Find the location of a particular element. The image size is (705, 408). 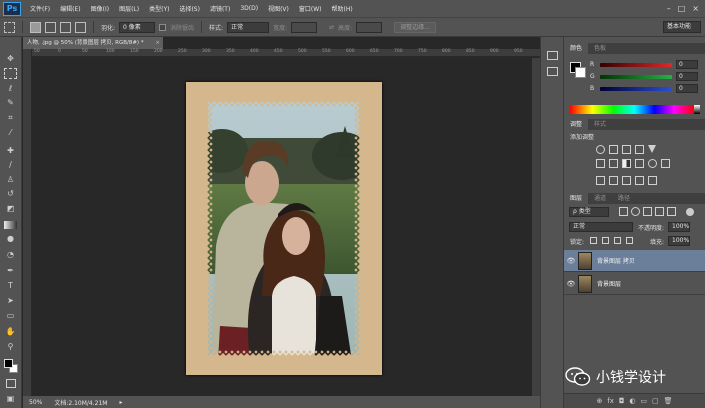

vertical-scrollbar is located at coordinates (536, 227).